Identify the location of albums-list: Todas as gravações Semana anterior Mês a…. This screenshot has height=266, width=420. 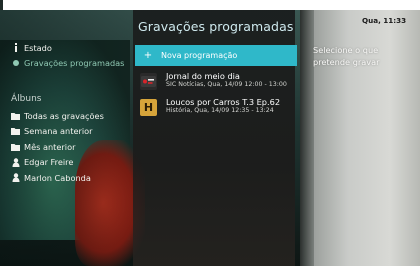
(57, 147).